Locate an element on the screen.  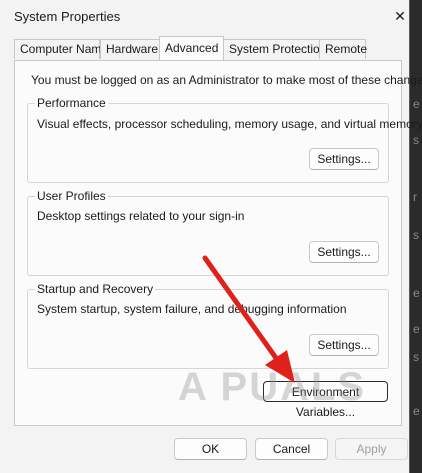
tab-label: Advanced is located at coordinates (192, 48).